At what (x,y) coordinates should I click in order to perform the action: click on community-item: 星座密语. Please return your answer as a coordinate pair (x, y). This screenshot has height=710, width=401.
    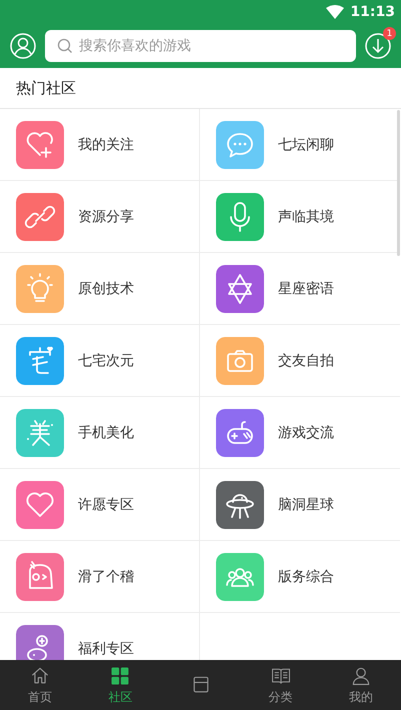
    Looking at the image, I should click on (300, 289).